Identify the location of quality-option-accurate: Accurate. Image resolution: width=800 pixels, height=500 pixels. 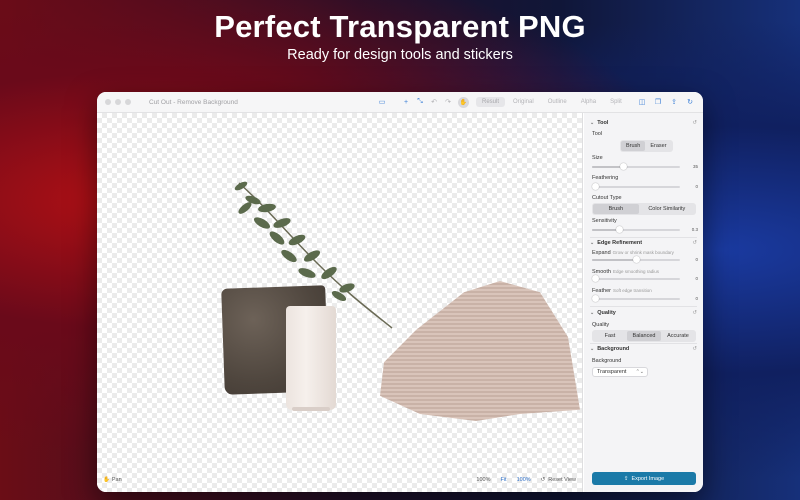
(678, 336).